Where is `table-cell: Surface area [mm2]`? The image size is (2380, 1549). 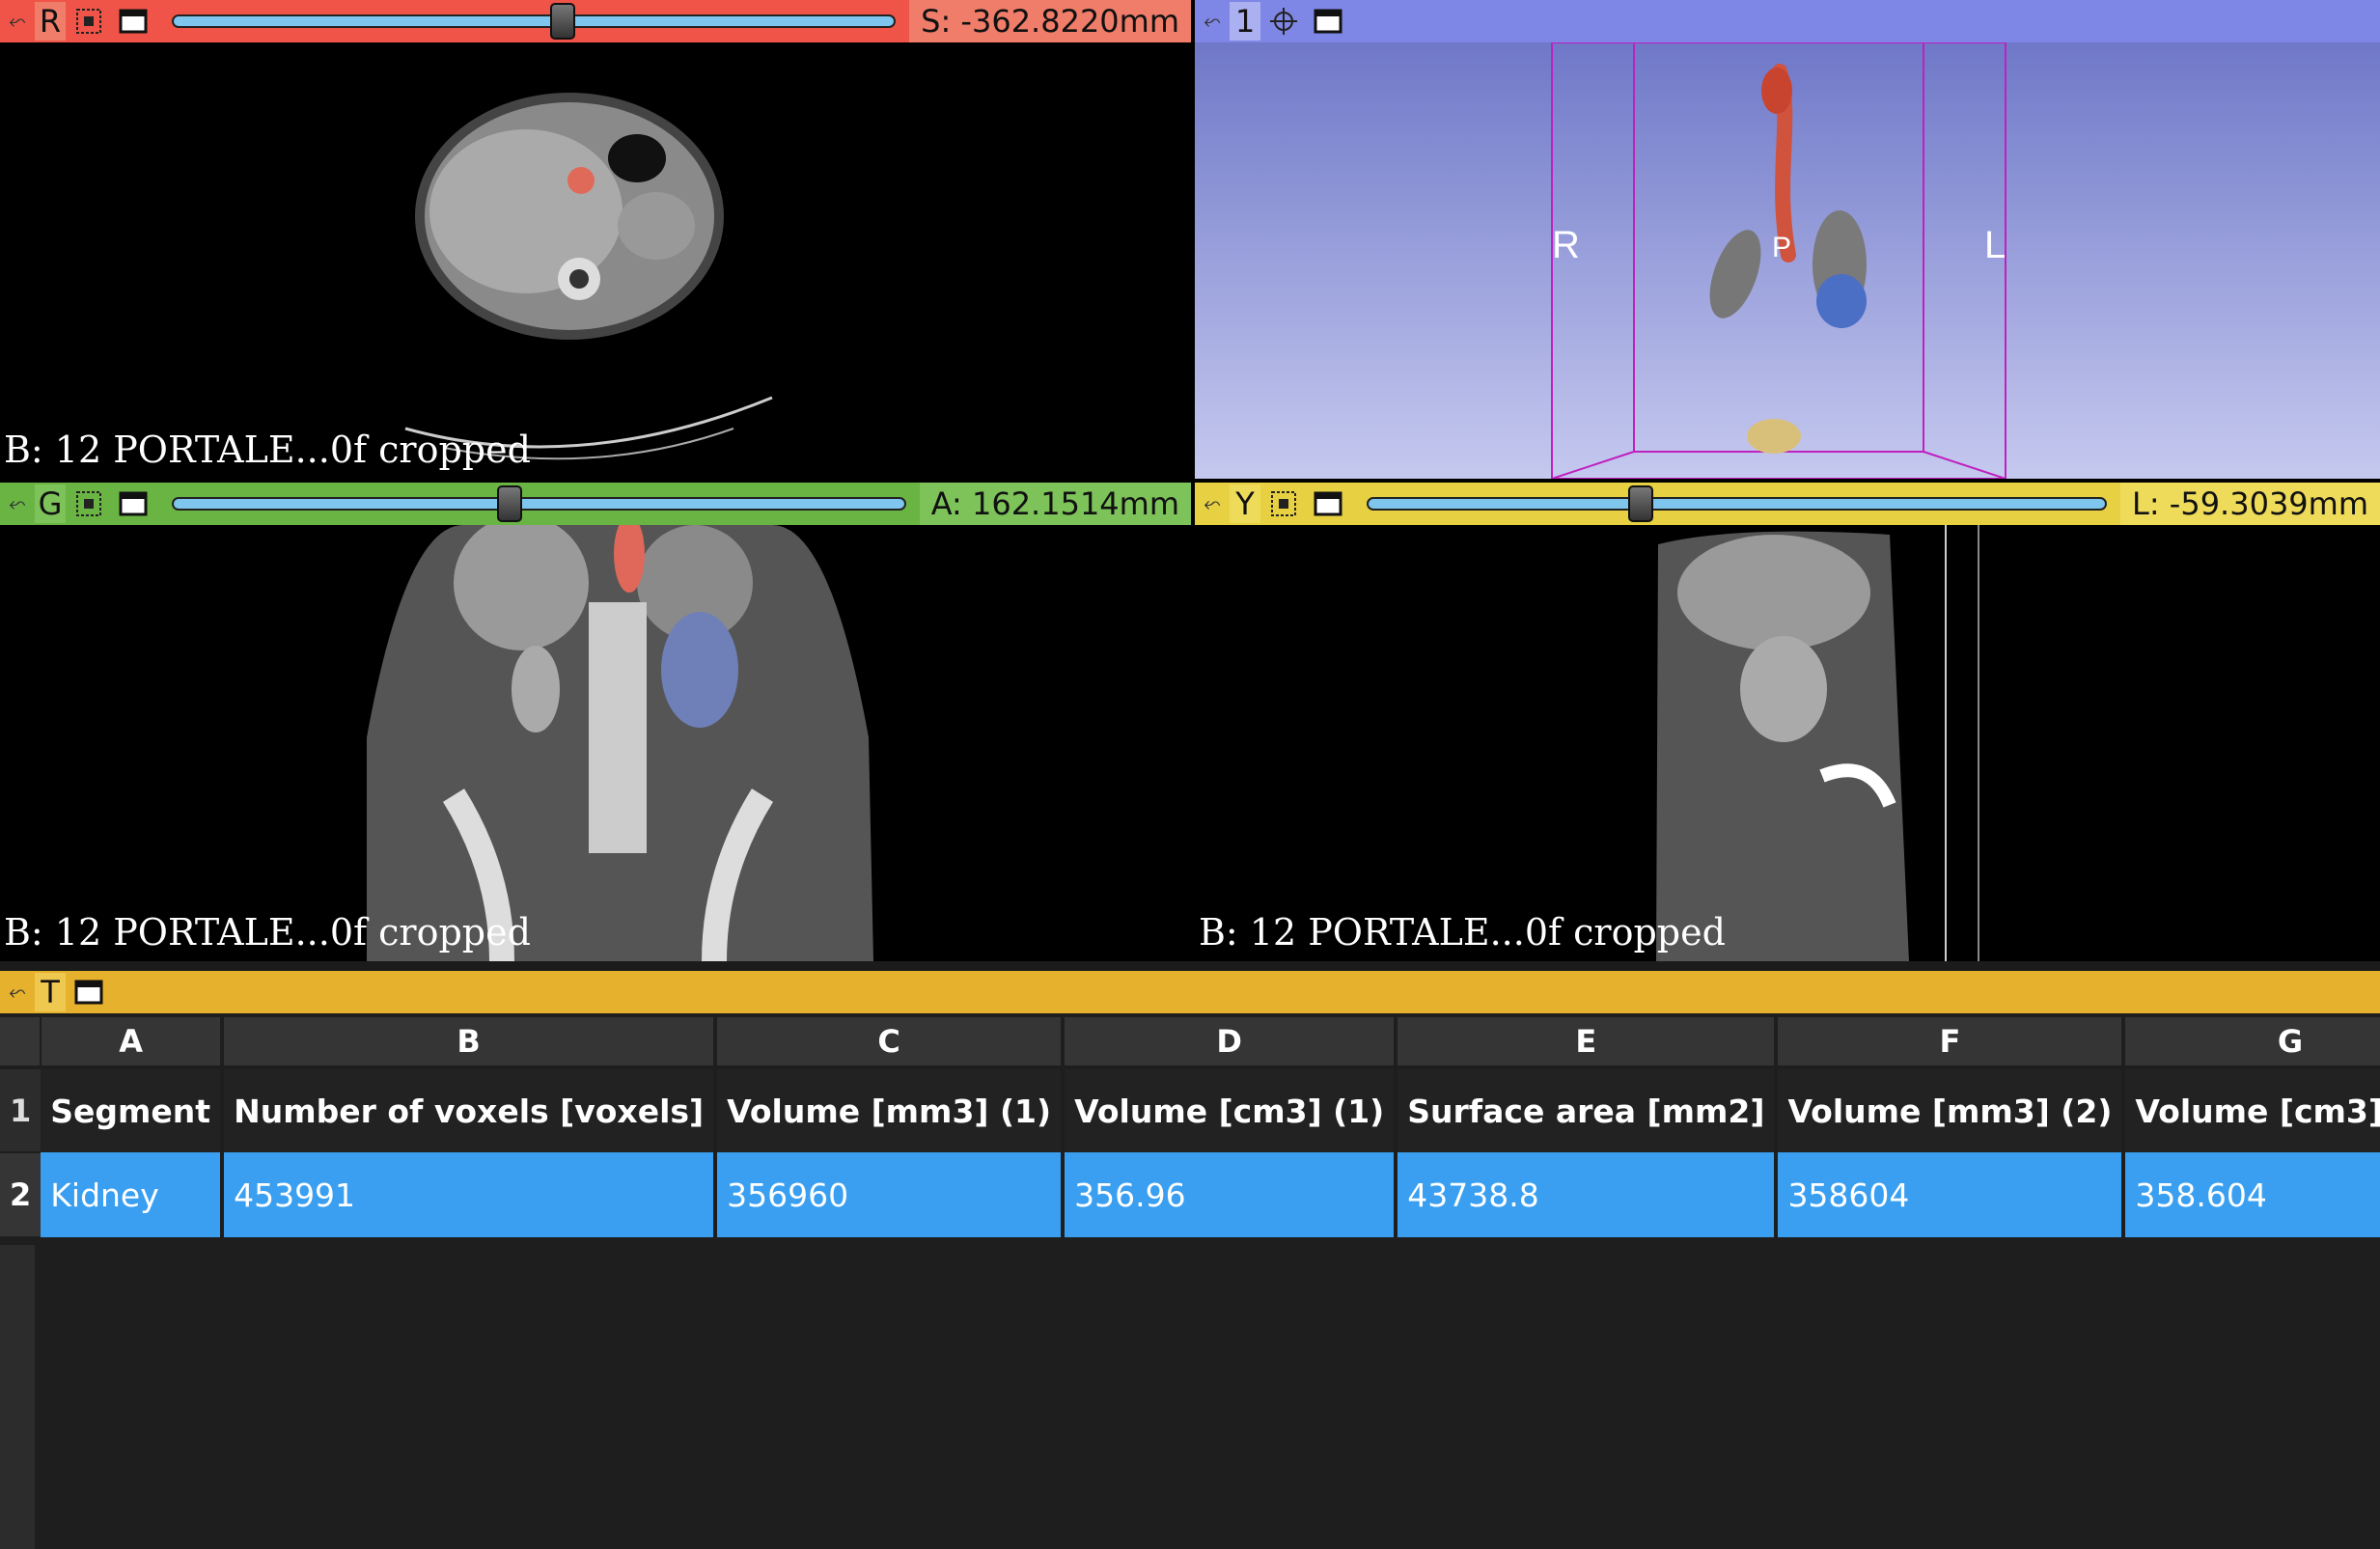 table-cell: Surface area [mm2] is located at coordinates (1588, 1109).